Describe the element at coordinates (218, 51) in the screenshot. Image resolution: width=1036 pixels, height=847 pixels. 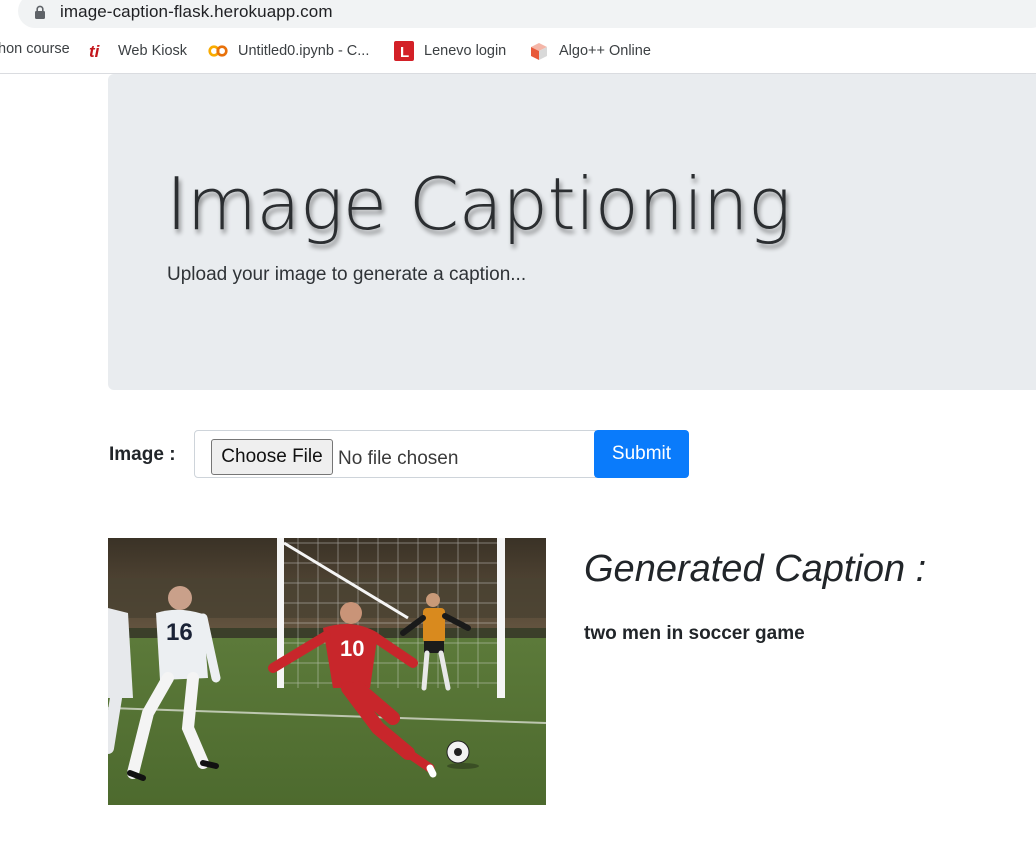
I see `colab-icon` at that location.